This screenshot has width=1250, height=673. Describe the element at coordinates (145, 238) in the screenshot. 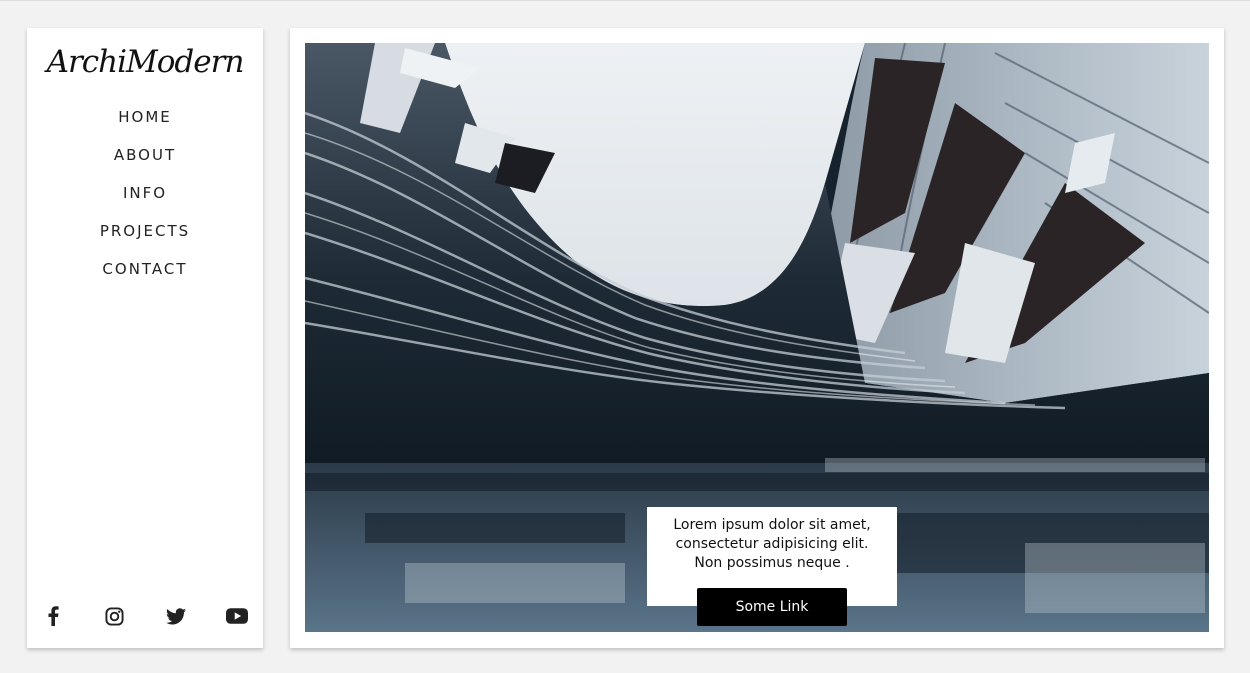

I see `nav-item-projects: PROJECTS` at that location.